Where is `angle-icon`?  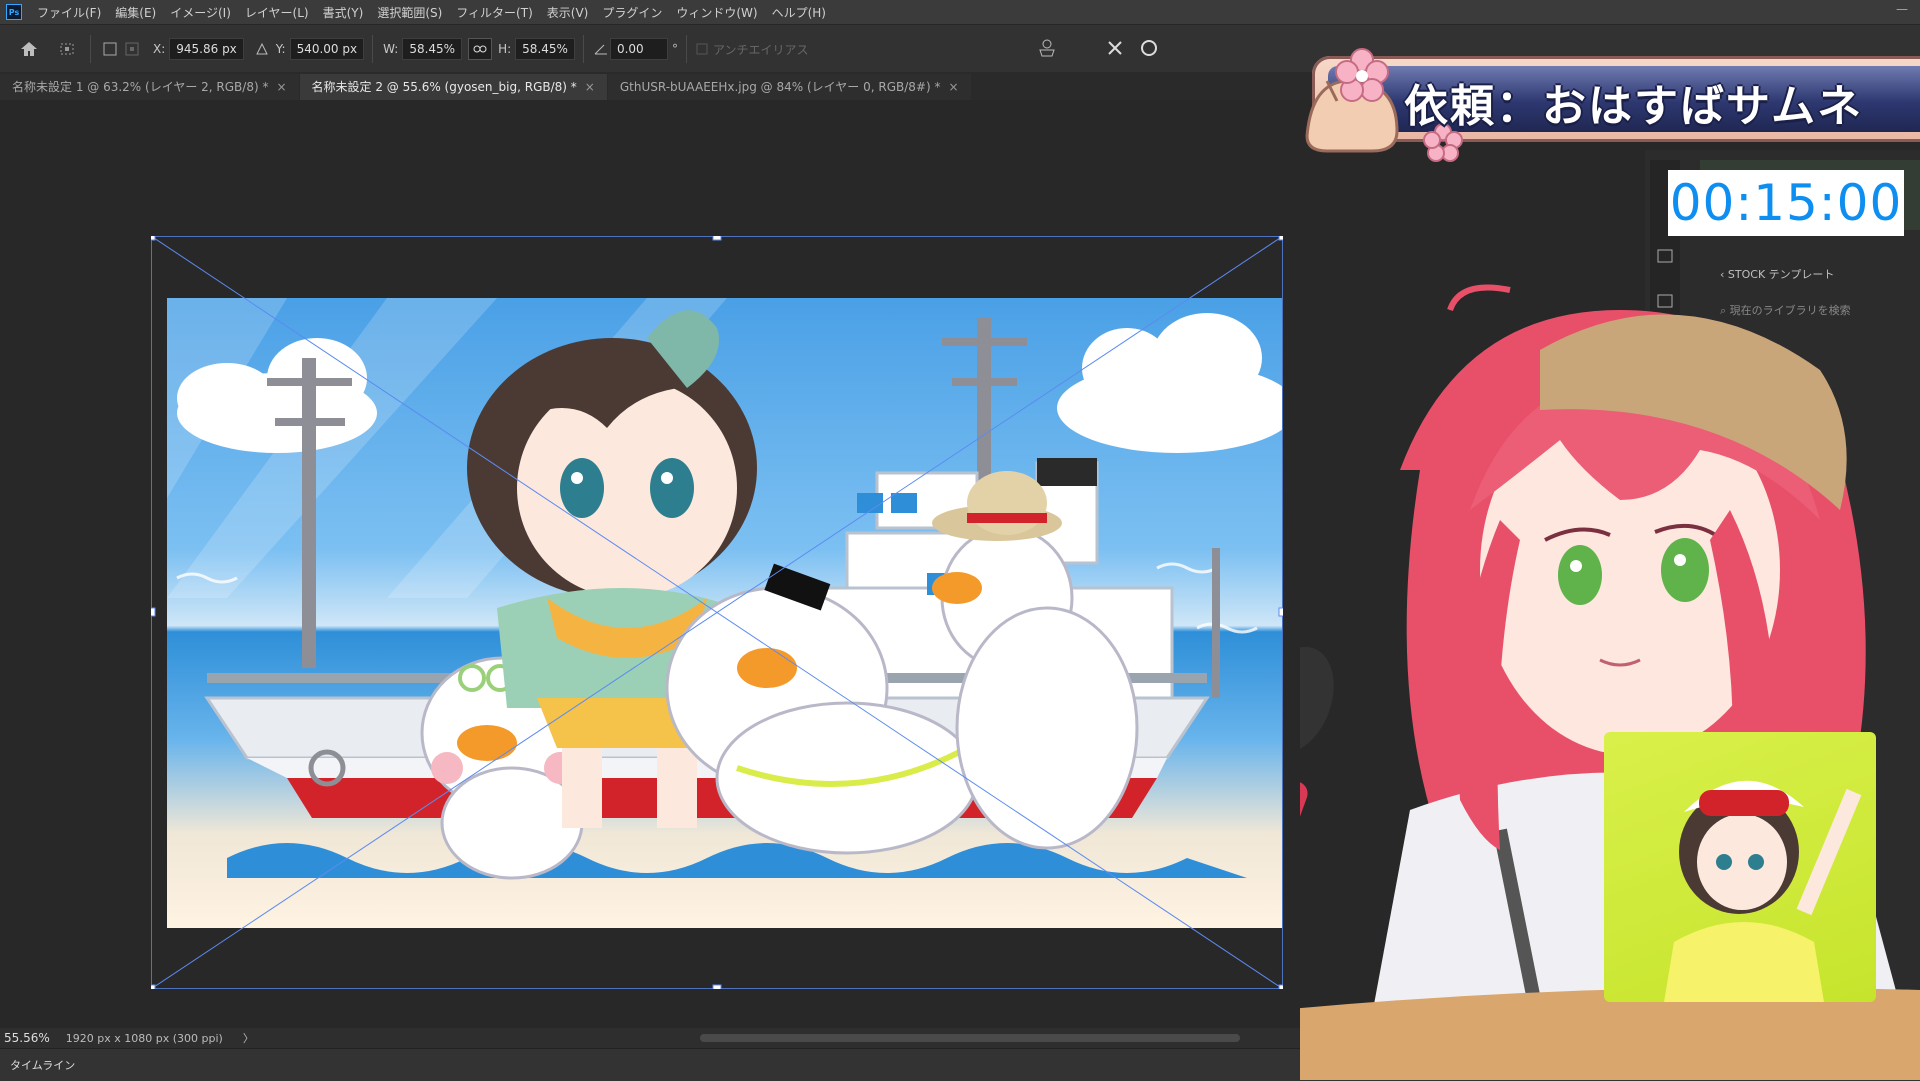 angle-icon is located at coordinates (601, 49).